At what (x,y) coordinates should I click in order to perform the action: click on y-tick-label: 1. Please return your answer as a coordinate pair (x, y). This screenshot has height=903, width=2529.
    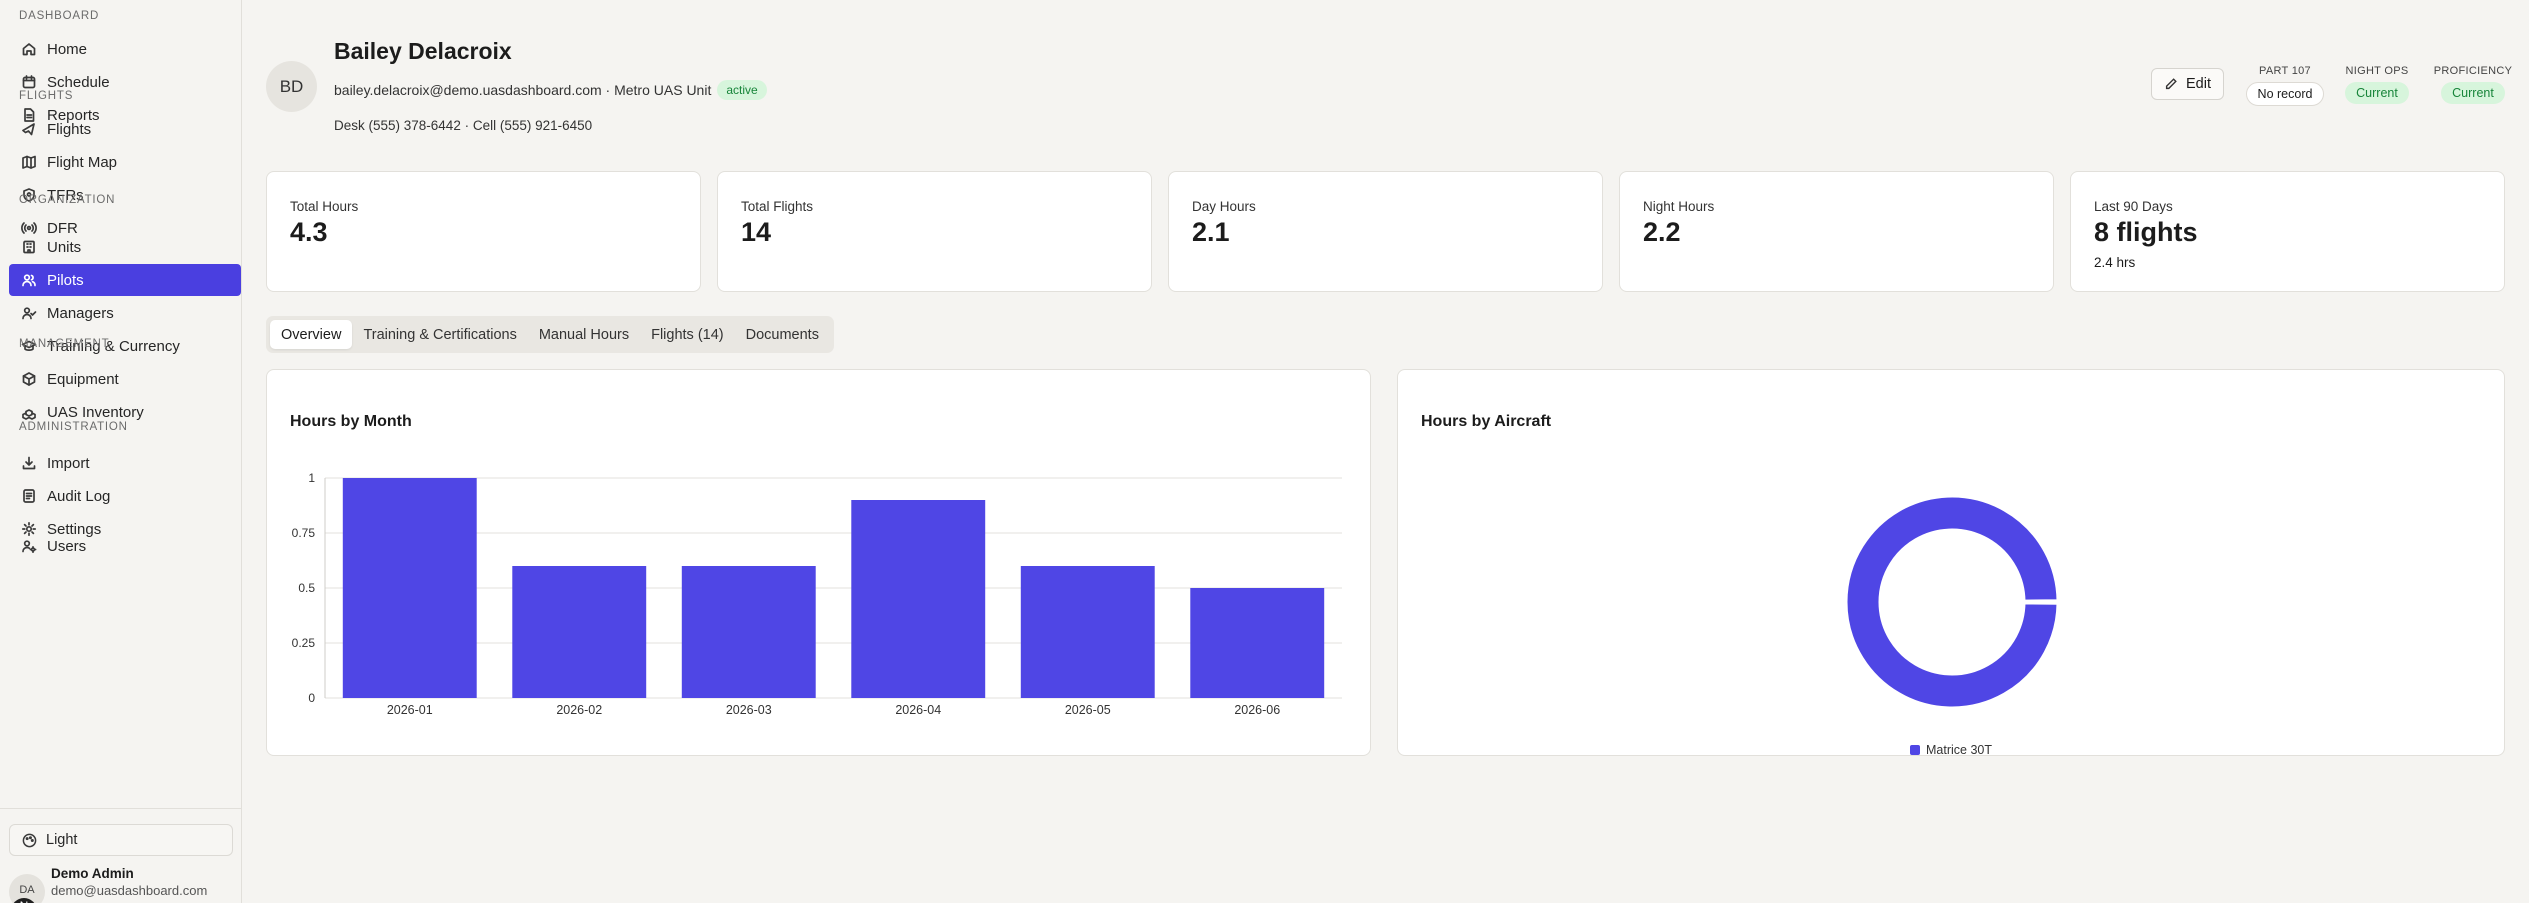
    Looking at the image, I should click on (311, 478).